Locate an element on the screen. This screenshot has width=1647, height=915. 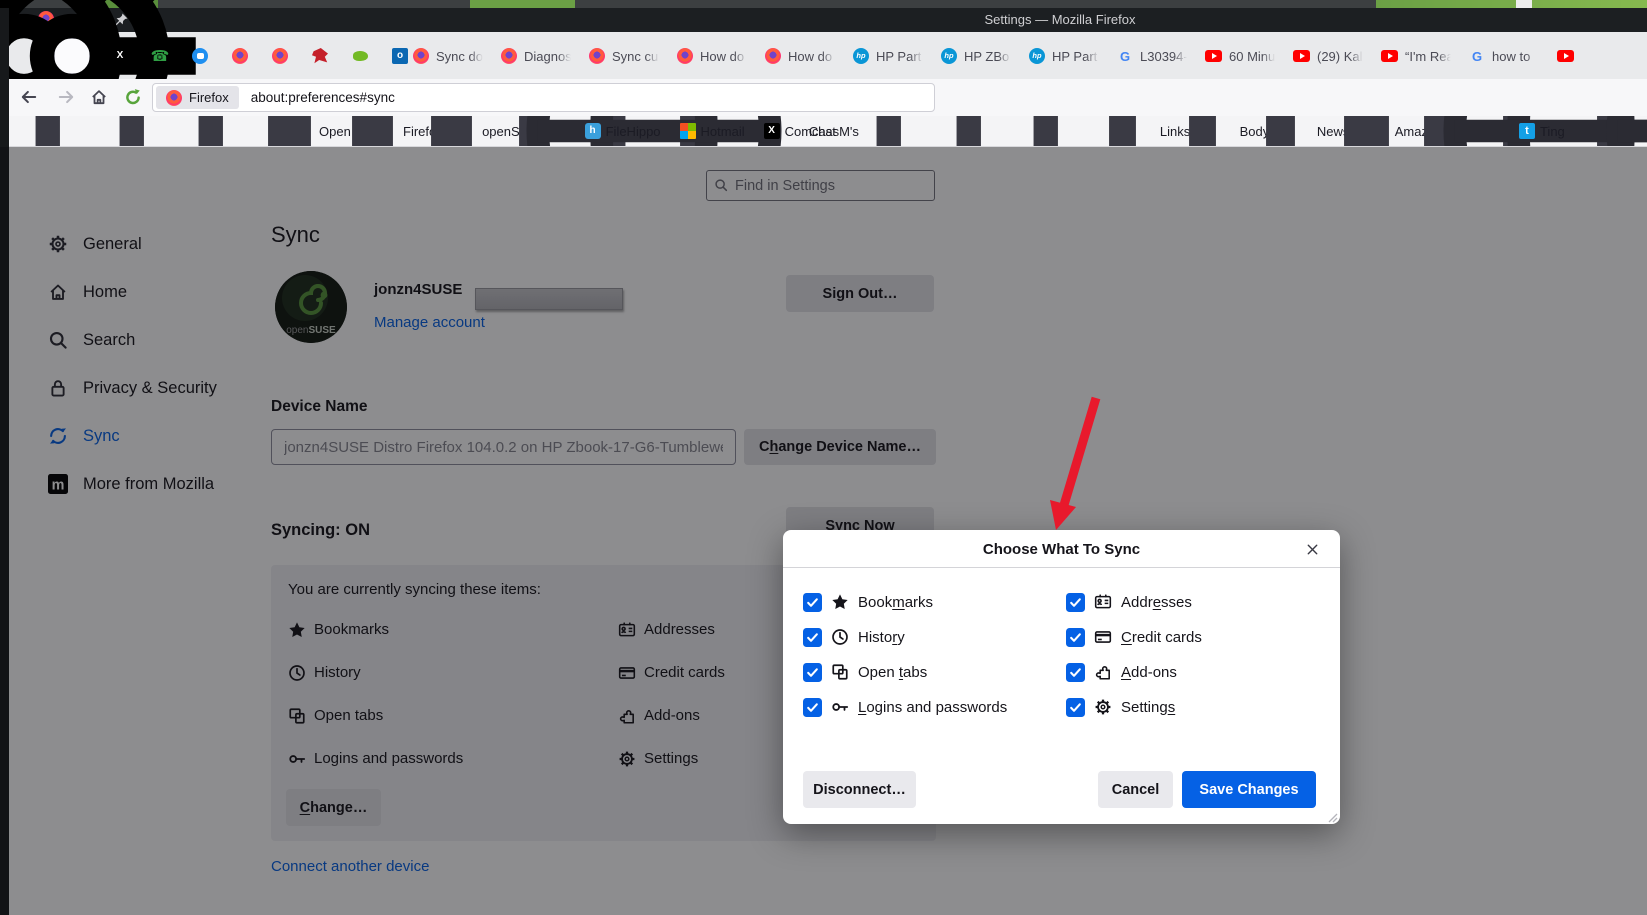
pinned-tab-chameleon is located at coordinates (360, 56).